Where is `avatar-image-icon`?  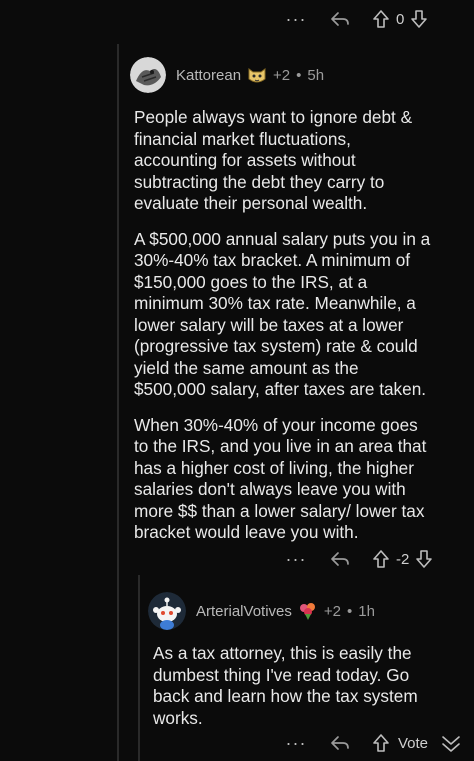
avatar-image-icon is located at coordinates (148, 75).